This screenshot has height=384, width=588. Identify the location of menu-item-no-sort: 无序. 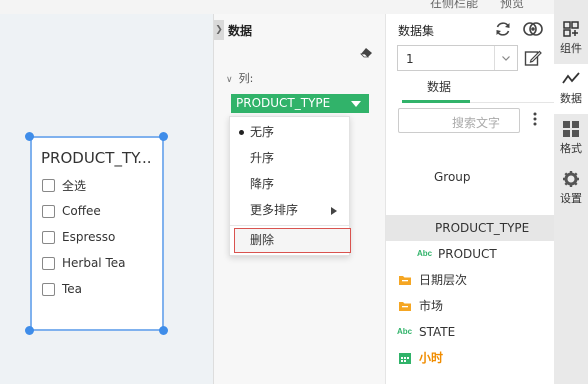
(289, 132).